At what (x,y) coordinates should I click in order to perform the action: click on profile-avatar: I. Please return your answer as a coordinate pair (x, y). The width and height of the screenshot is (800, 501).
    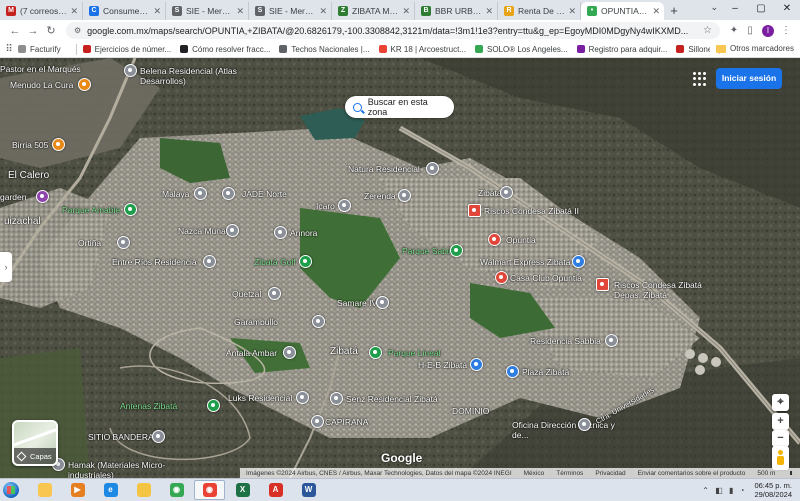
    Looking at the image, I should click on (768, 30).